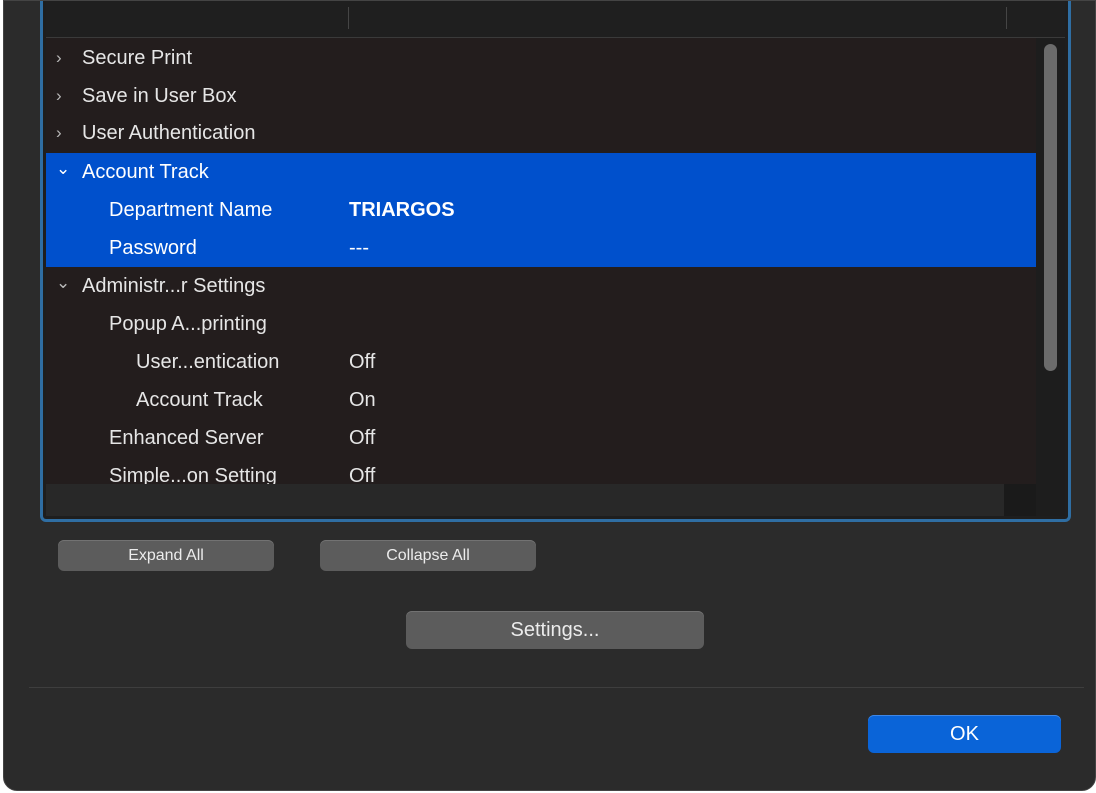 The image size is (1096, 793). What do you see at coordinates (555, 19) in the screenshot?
I see `table-header` at bounding box center [555, 19].